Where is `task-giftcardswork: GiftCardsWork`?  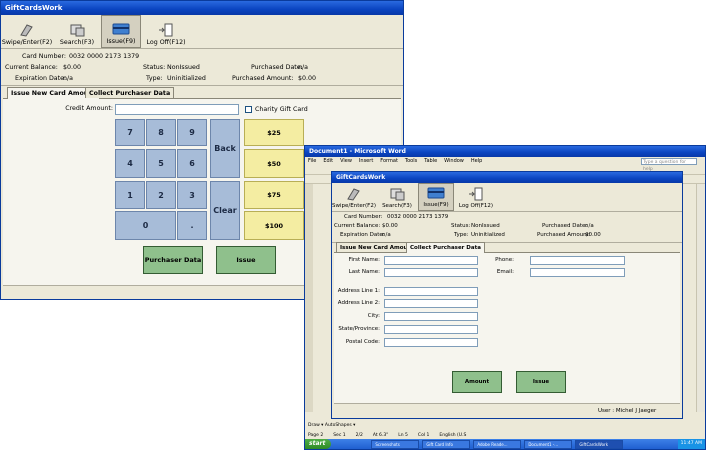
task-giftcardswork: GiftCardsWork is located at coordinates (599, 444).